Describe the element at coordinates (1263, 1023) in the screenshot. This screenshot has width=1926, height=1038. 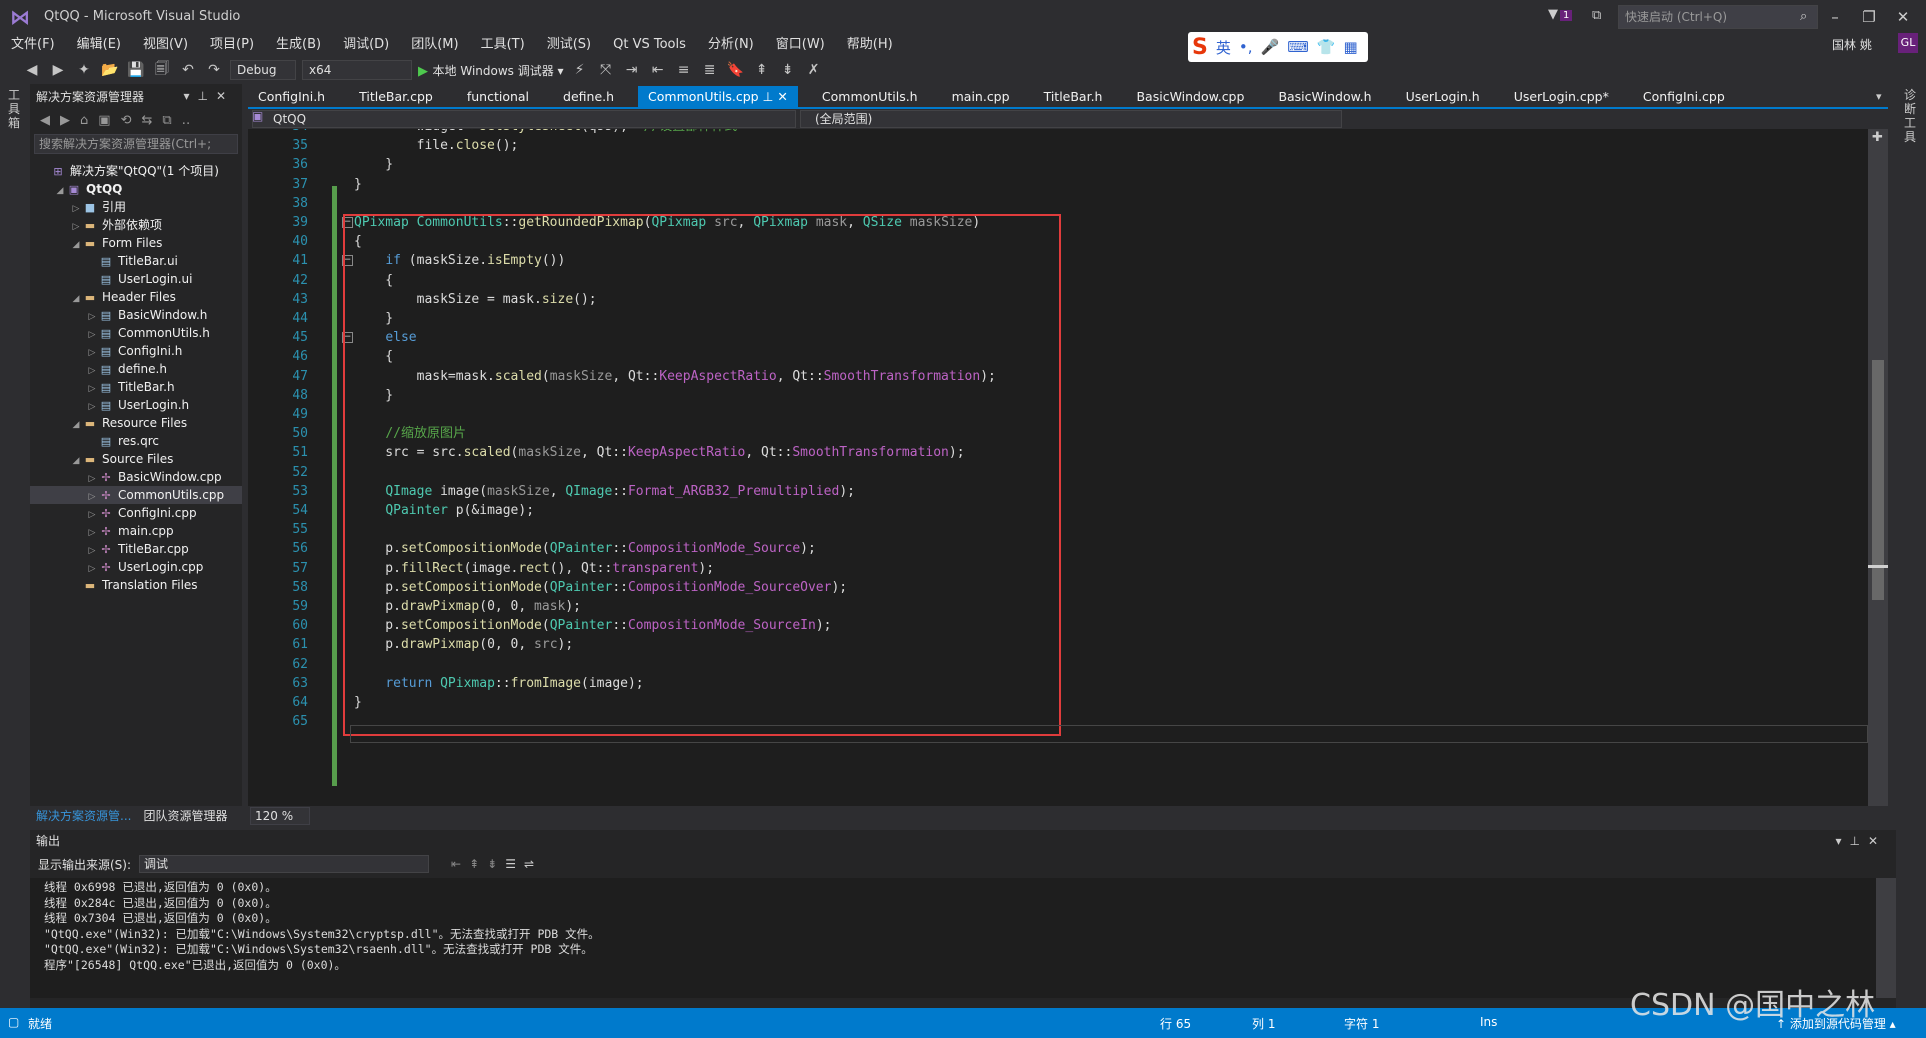
I see `status-column: 列 1` at that location.